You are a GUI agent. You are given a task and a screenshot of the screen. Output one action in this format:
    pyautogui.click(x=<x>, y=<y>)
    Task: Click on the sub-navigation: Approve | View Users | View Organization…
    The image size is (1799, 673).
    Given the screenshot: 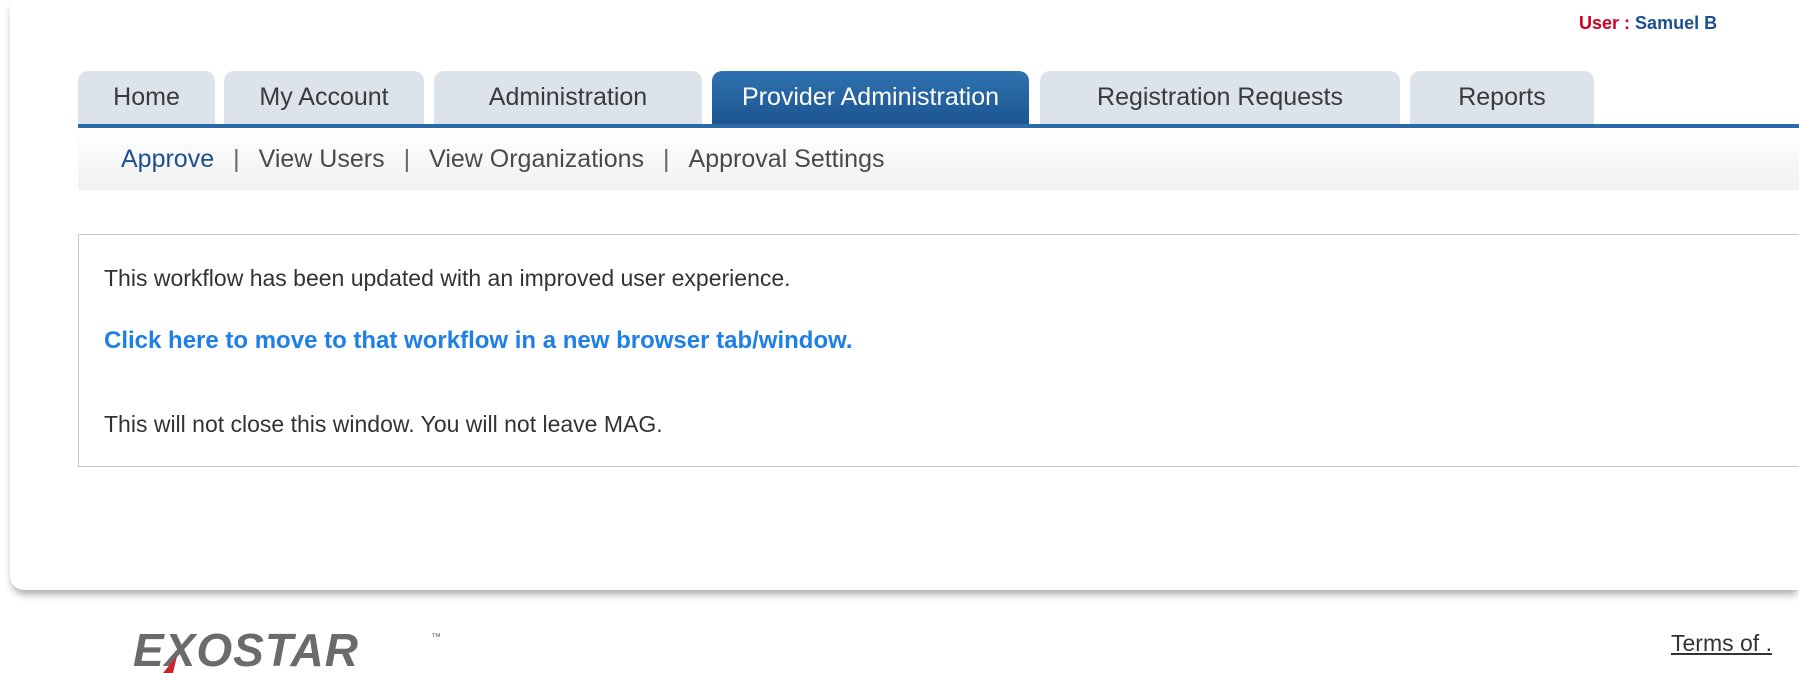 What is the action you would take?
    pyautogui.click(x=938, y=159)
    